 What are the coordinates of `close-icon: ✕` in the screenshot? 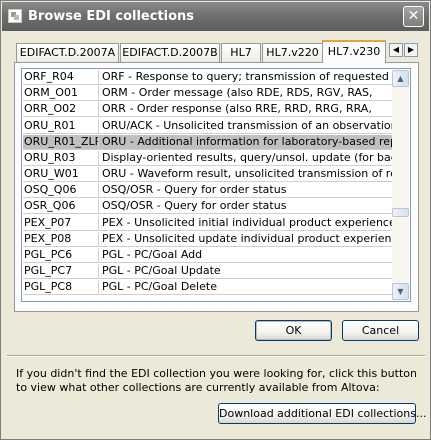 It's located at (413, 16).